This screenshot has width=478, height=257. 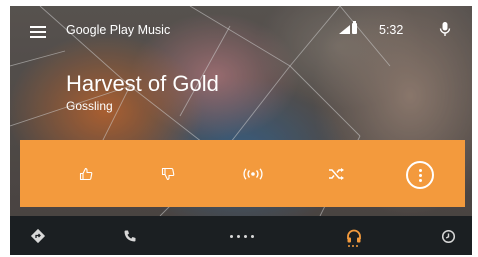 What do you see at coordinates (89, 106) in the screenshot?
I see `track-artist: Gossling` at bounding box center [89, 106].